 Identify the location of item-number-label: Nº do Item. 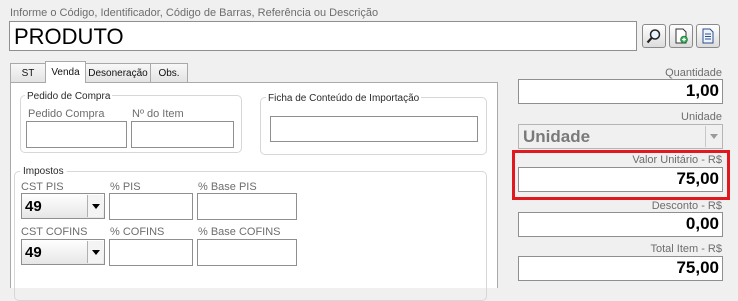
(158, 114).